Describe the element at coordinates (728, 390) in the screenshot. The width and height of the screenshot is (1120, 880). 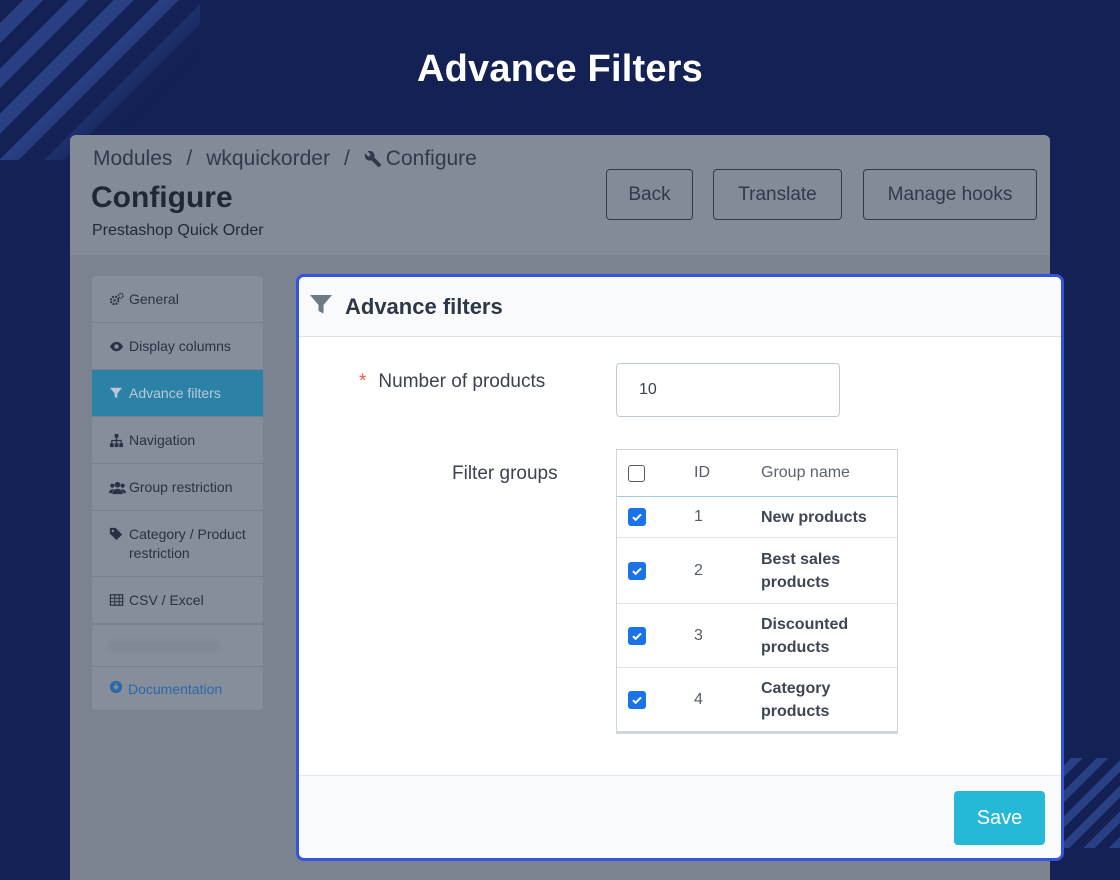
I see `number-of-products-input` at that location.